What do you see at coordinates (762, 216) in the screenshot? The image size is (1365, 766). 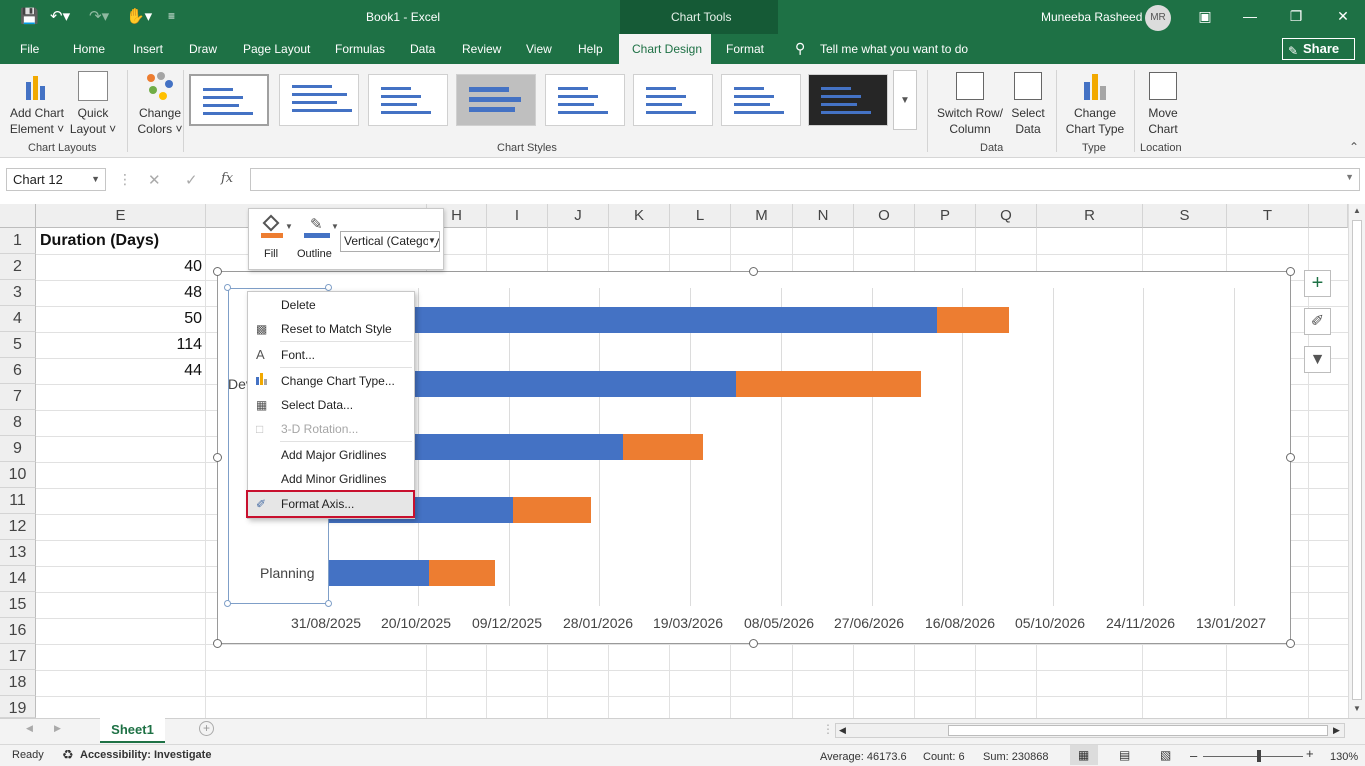 I see `col-header-m: M` at bounding box center [762, 216].